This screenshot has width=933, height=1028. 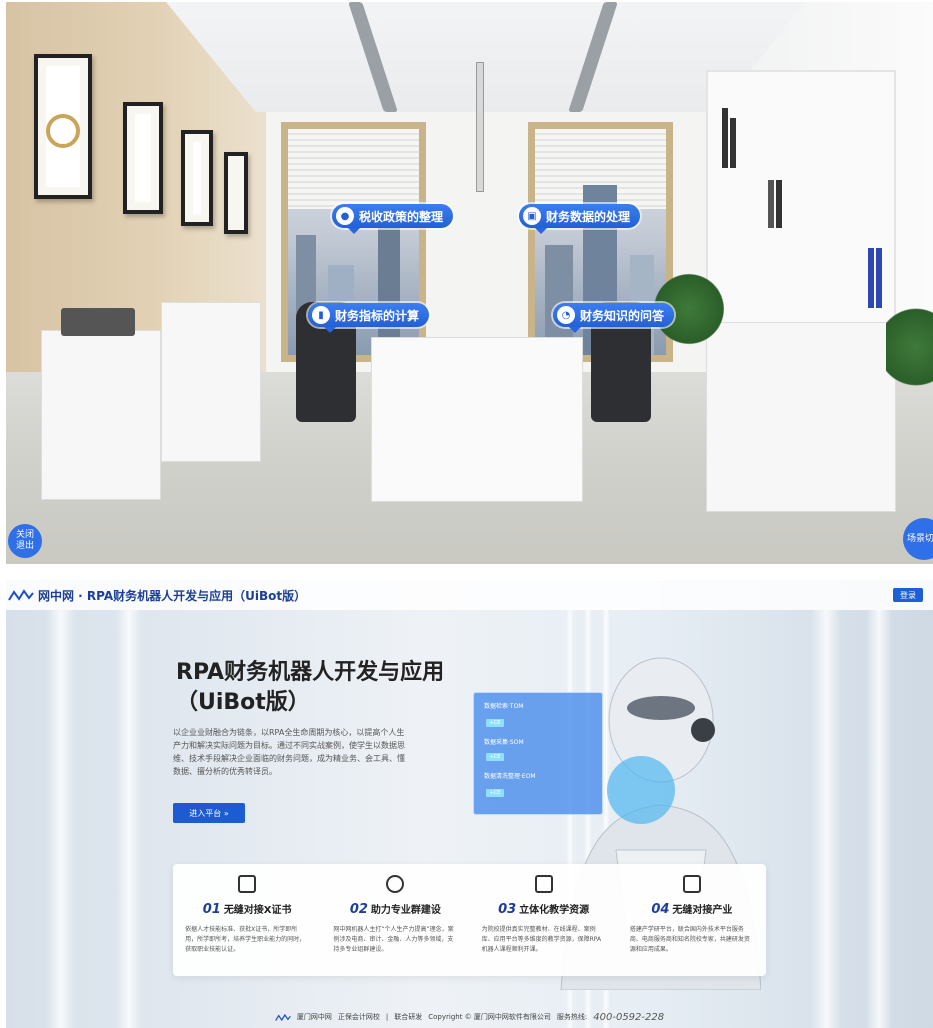 What do you see at coordinates (310, 672) in the screenshot?
I see `hero-title-line1: RPA财务机器人开发与应用` at bounding box center [310, 672].